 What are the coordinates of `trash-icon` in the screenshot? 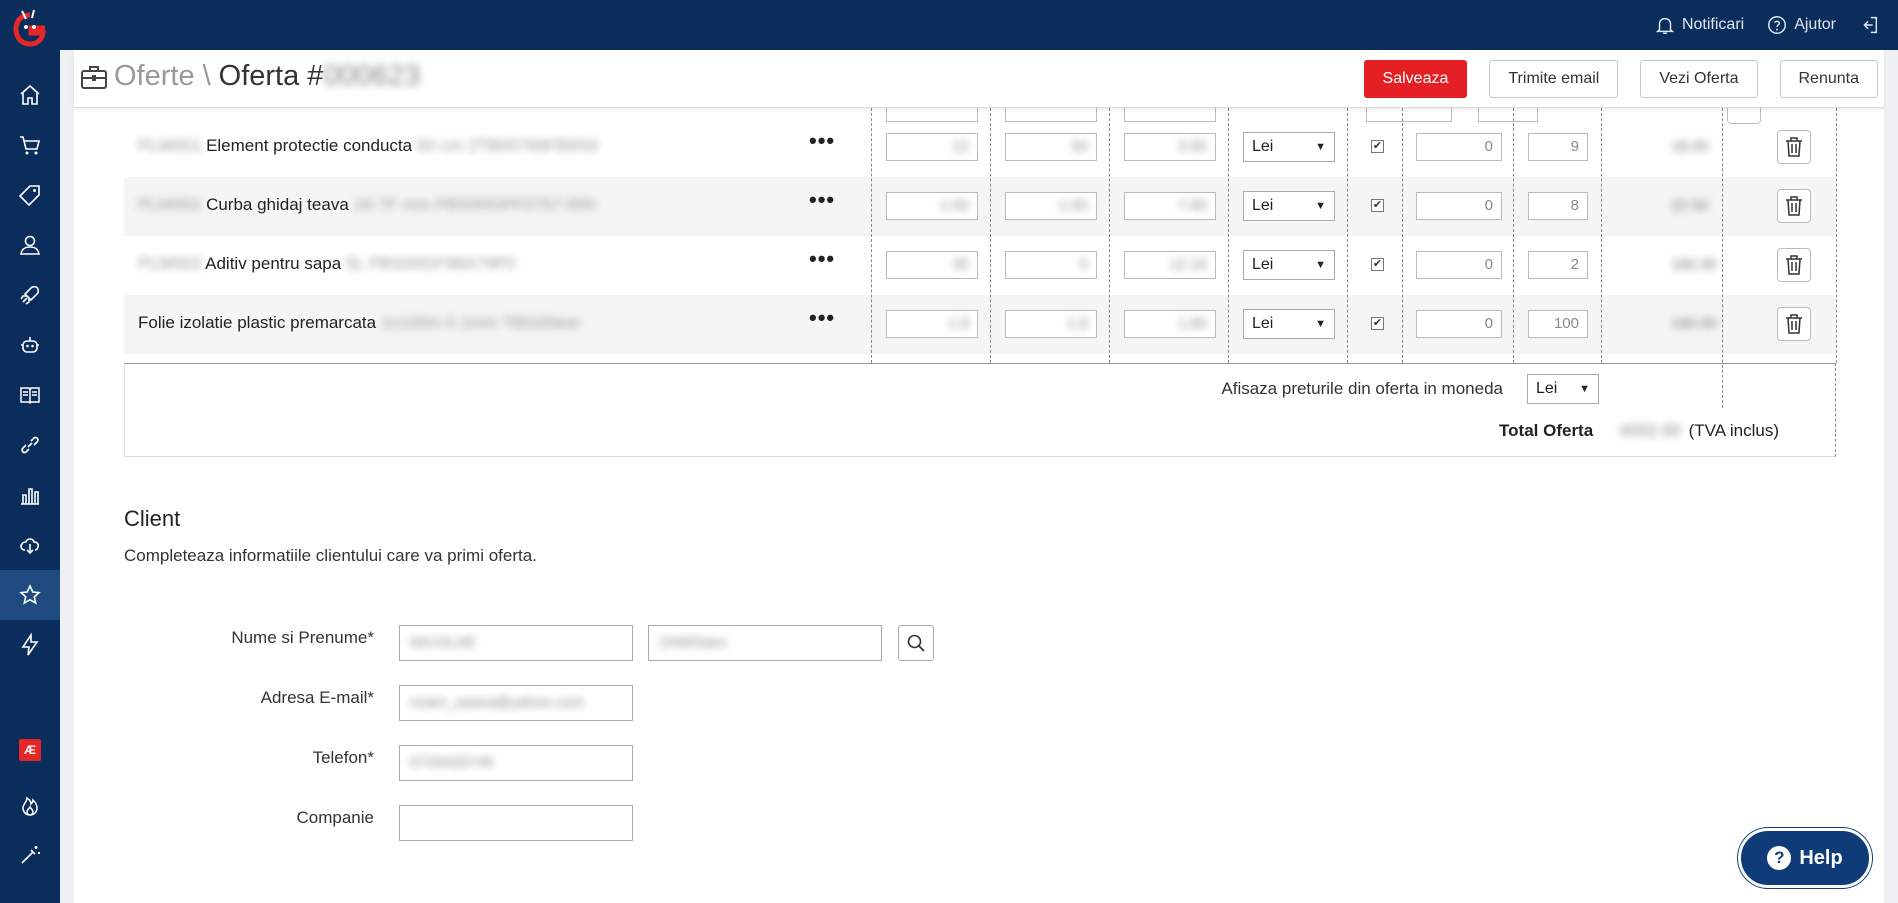 It's located at (1794, 265).